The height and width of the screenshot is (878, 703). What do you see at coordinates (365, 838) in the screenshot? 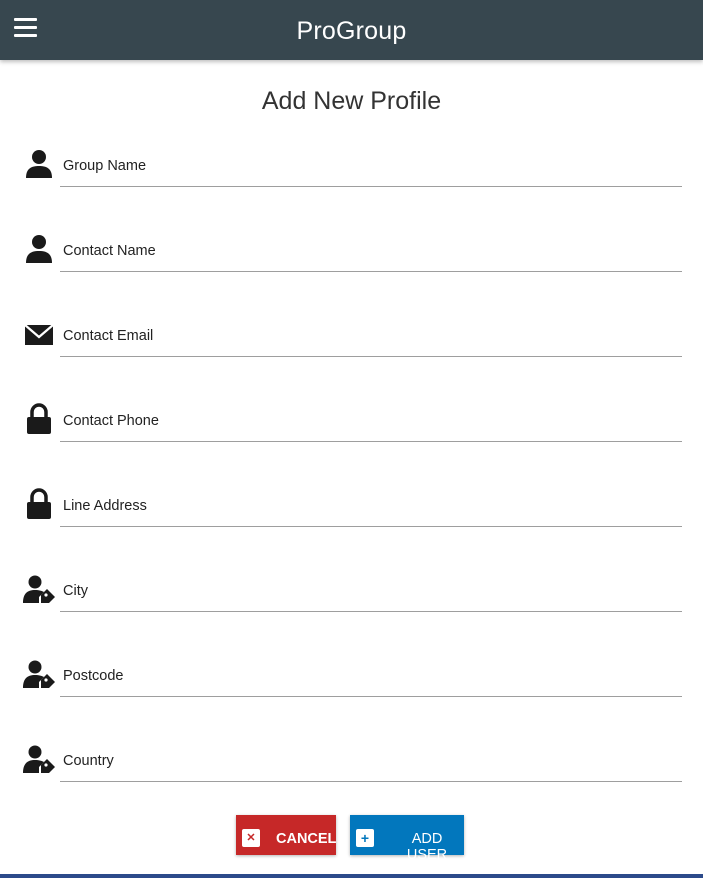
I see `plus-icon: +` at bounding box center [365, 838].